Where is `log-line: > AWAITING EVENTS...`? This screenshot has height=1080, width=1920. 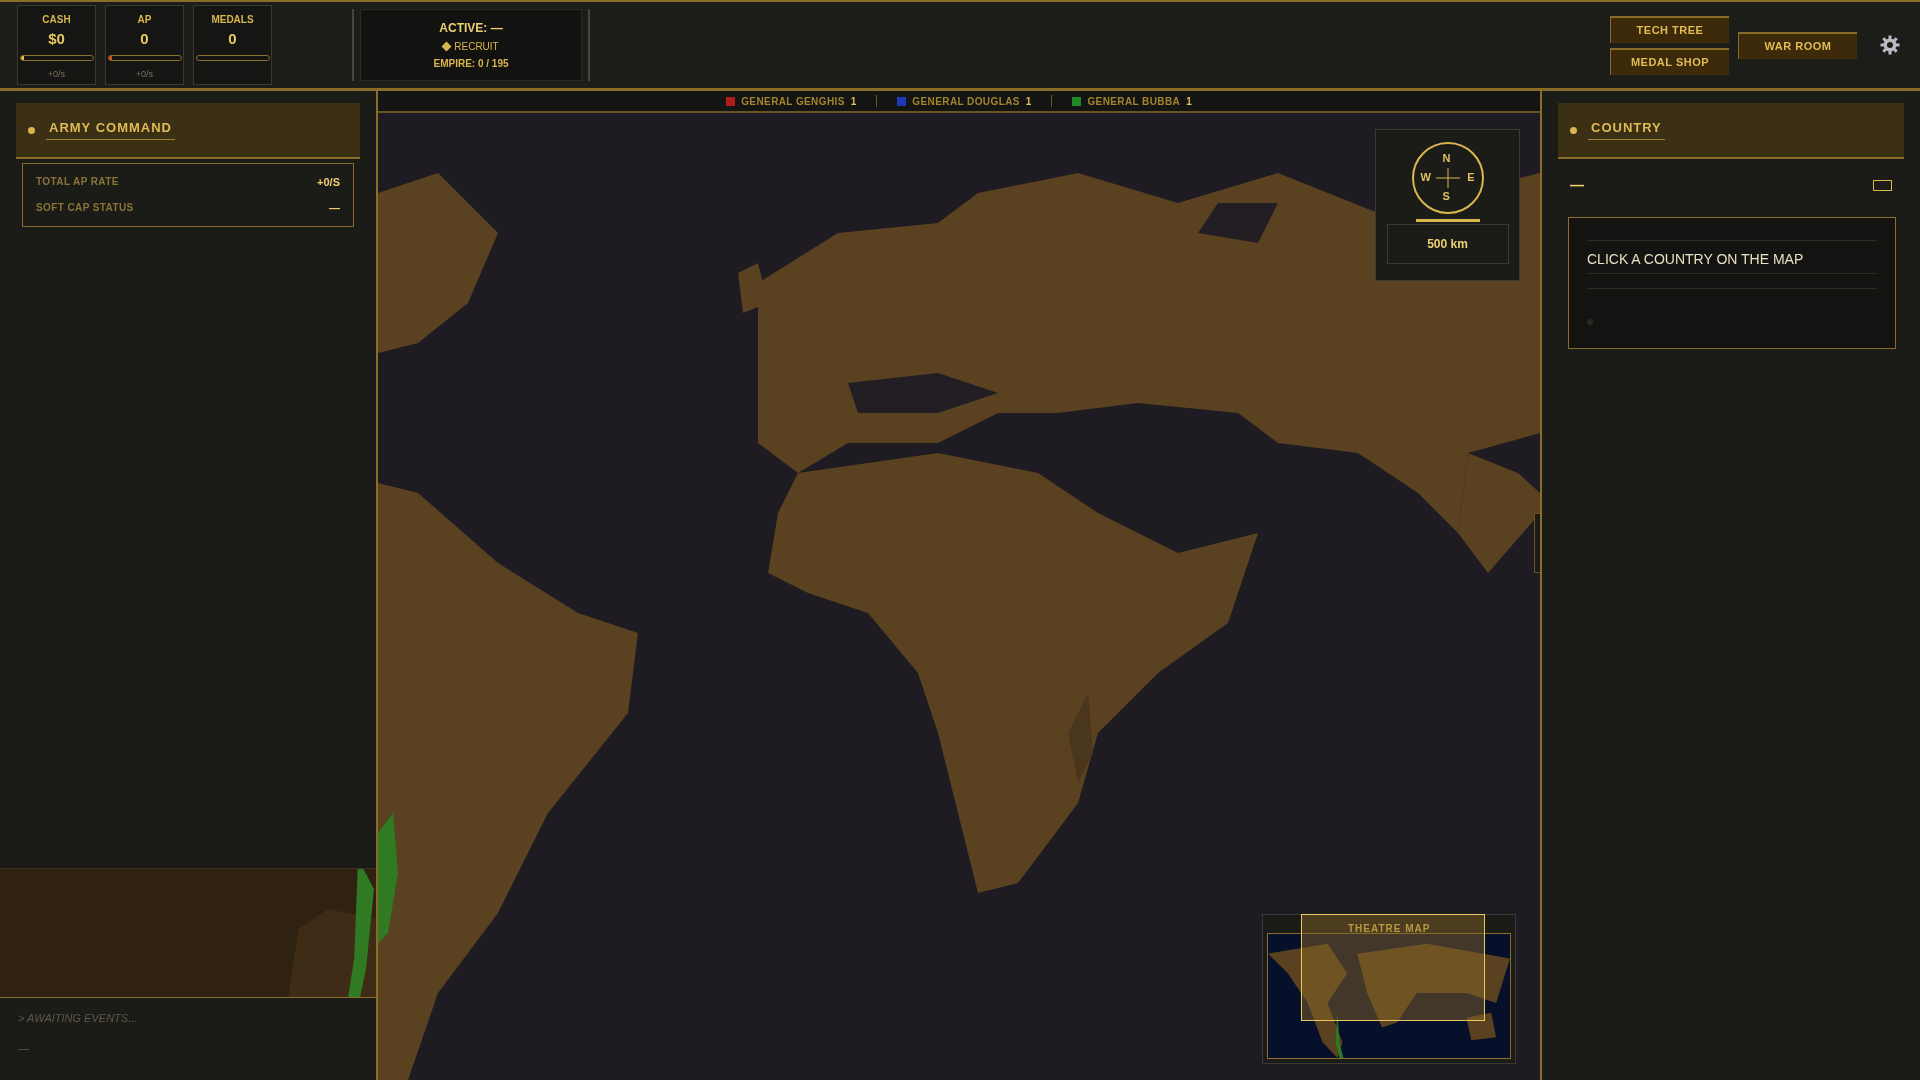
log-line: > AWAITING EVENTS... is located at coordinates (78, 1018).